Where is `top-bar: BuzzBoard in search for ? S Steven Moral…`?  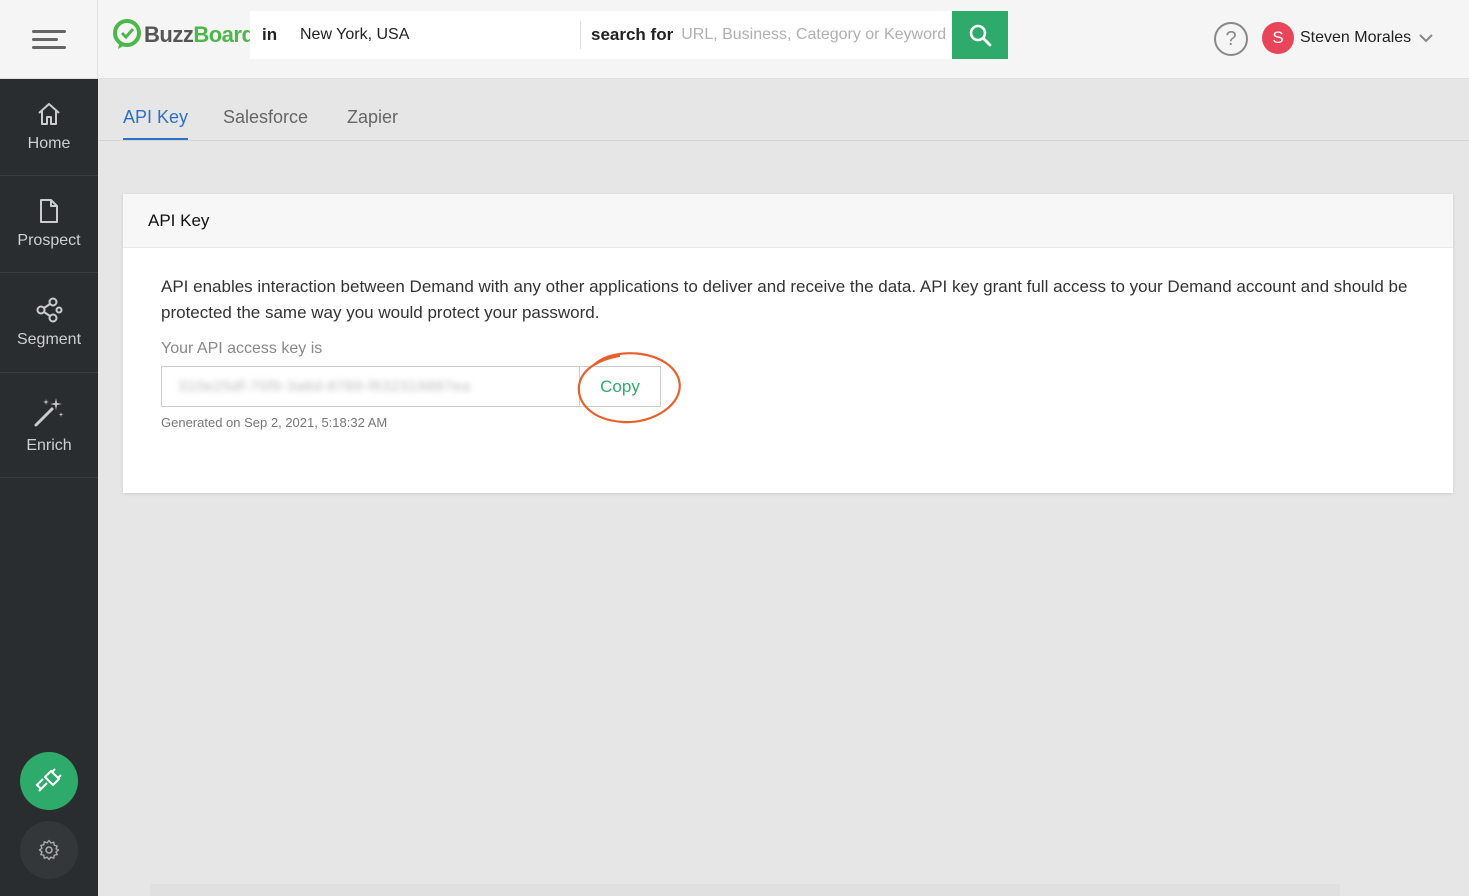
top-bar: BuzzBoard in search for ? S Steven Moral… is located at coordinates (734, 39).